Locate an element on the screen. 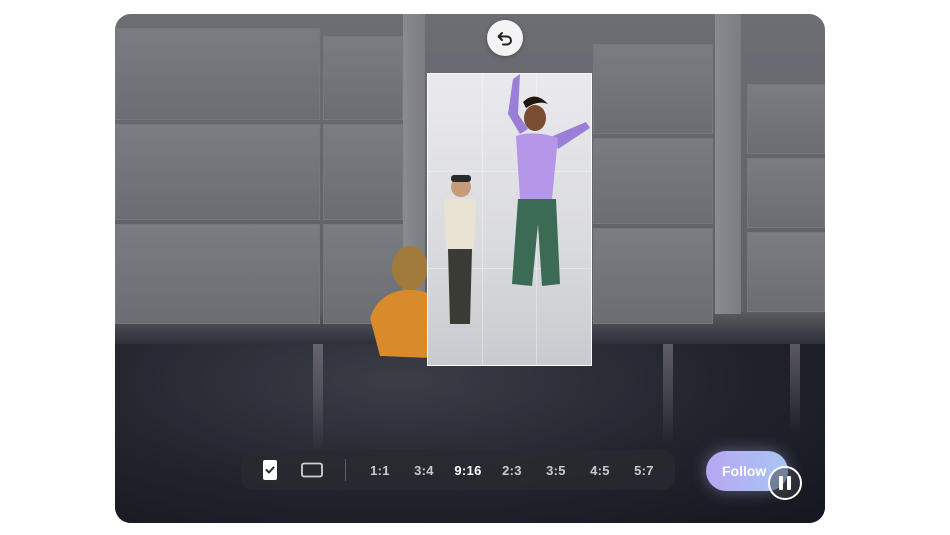  pause-icon is located at coordinates (785, 483).